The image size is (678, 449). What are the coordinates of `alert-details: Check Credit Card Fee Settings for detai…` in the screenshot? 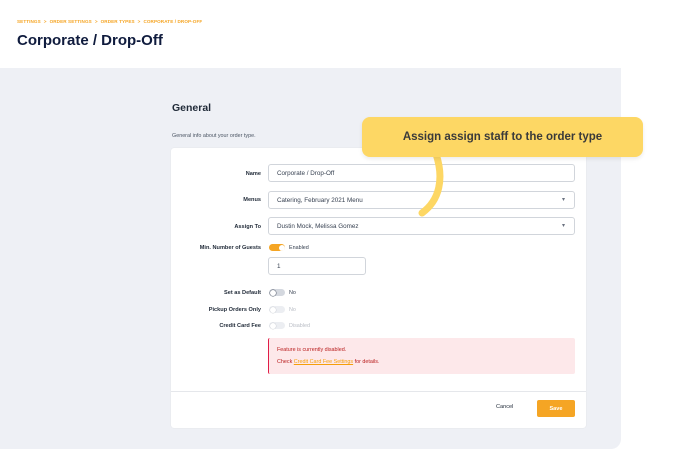 It's located at (328, 362).